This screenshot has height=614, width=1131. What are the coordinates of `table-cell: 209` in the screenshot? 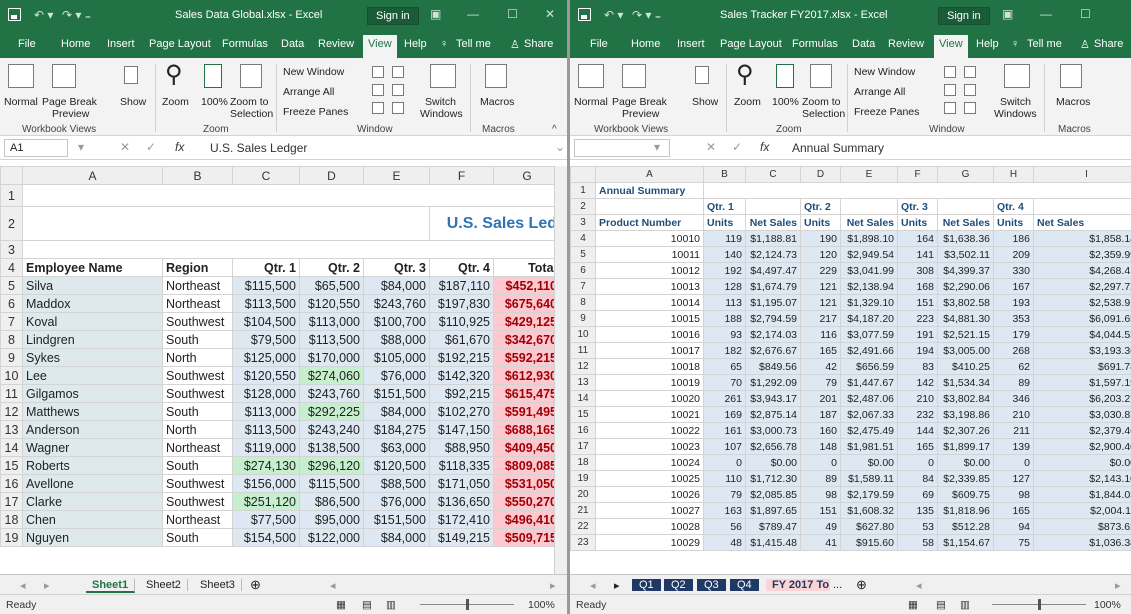 It's located at (1013, 254).